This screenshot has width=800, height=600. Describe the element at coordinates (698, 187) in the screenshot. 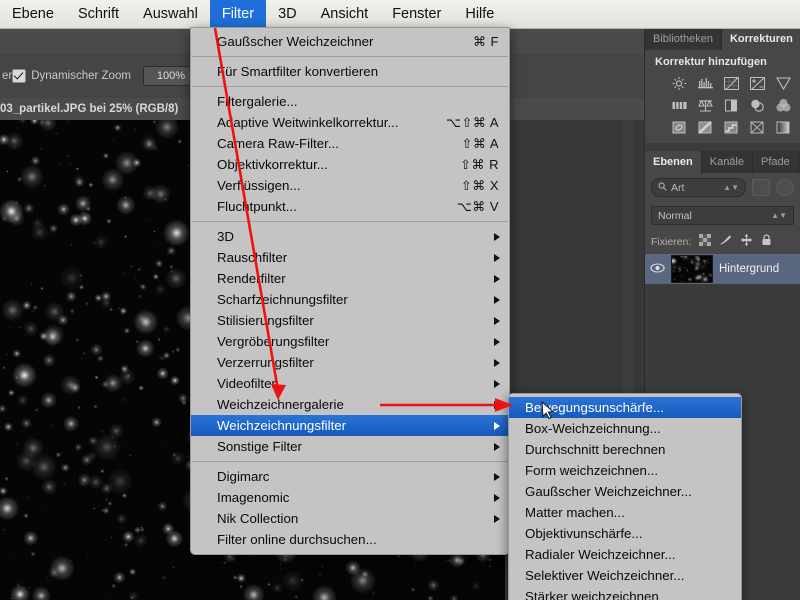

I see `layer-filter-type-select: Art ▲▼` at that location.